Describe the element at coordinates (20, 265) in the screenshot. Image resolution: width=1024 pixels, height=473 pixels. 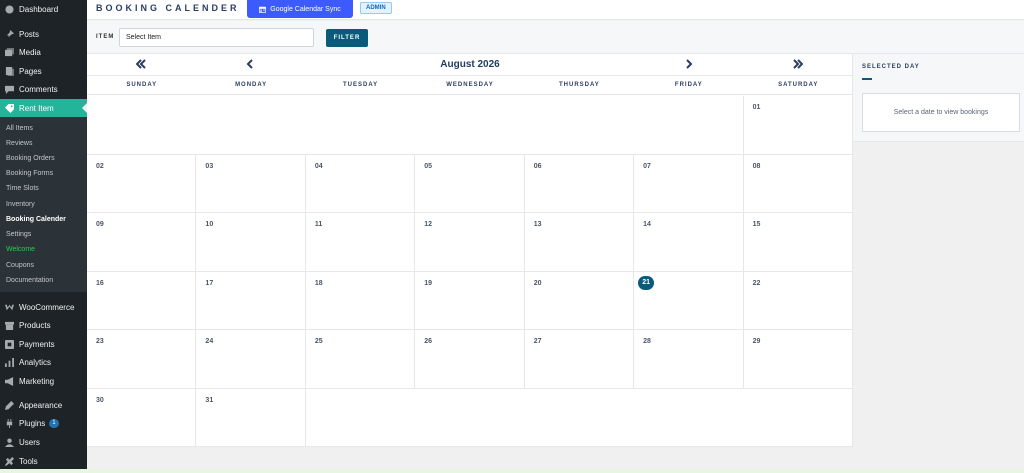
I see `submenu-item-coupons: Coupons` at that location.